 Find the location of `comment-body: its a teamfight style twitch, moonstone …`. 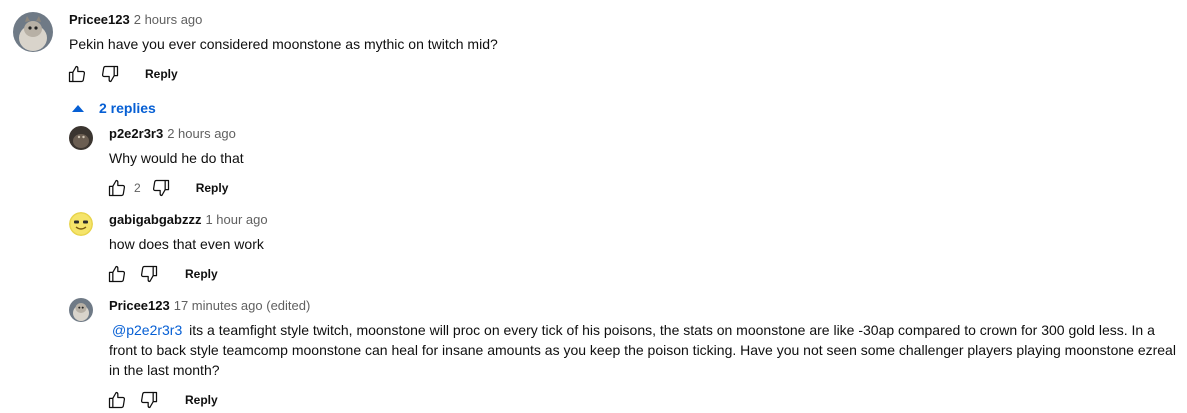

comment-body: its a teamfight style twitch, moonstone … is located at coordinates (642, 350).